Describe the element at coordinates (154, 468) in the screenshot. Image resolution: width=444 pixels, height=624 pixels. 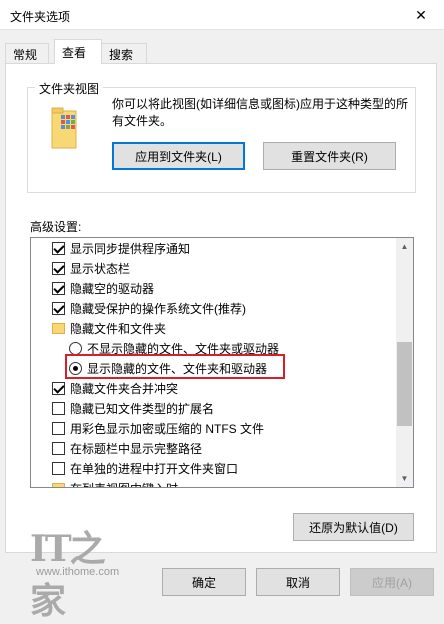
I see `list-item-label: 在单独的进程中打开文件夹窗口` at that location.